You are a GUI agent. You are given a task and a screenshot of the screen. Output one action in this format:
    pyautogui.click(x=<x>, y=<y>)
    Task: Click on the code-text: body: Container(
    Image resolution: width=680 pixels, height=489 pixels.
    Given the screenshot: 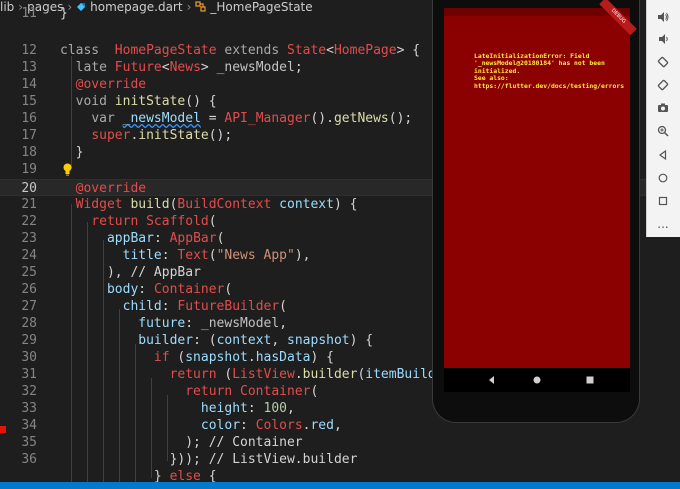 What is the action you would take?
    pyautogui.click(x=169, y=289)
    